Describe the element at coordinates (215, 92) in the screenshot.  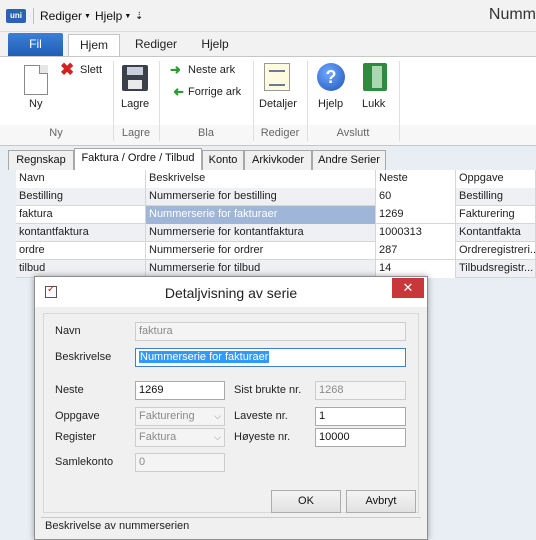
I see `forrige-ark-label: Forrige ark` at that location.